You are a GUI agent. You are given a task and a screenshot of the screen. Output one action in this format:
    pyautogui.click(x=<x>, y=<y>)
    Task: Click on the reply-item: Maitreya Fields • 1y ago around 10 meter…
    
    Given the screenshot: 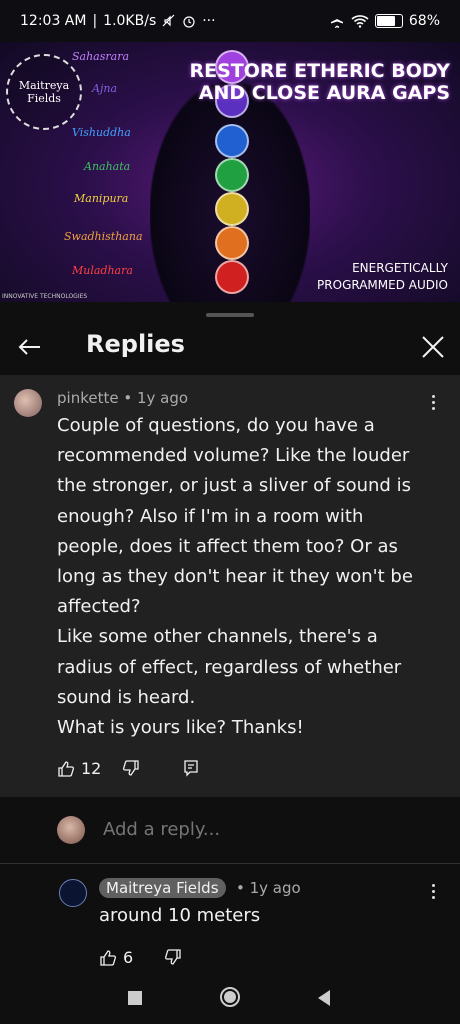 What is the action you would take?
    pyautogui.click(x=230, y=919)
    